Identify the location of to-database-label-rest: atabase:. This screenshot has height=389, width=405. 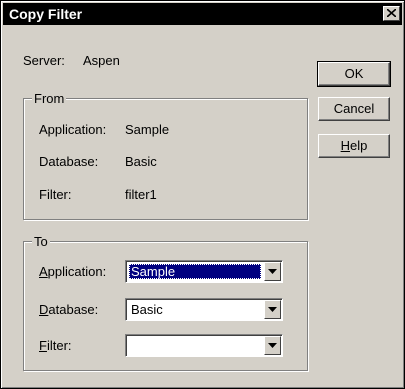
(73, 309).